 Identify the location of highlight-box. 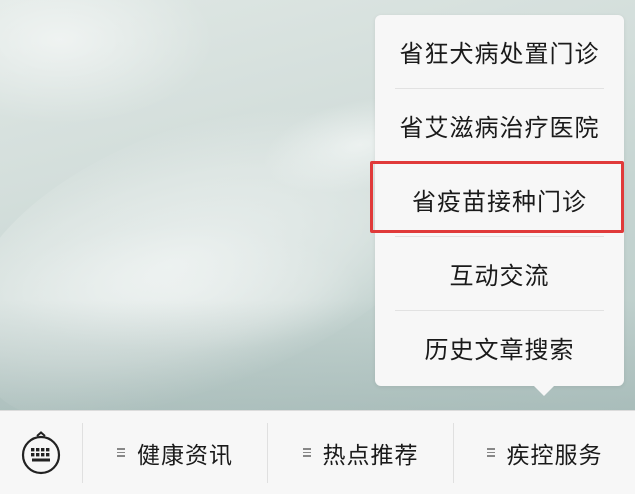
(497, 197).